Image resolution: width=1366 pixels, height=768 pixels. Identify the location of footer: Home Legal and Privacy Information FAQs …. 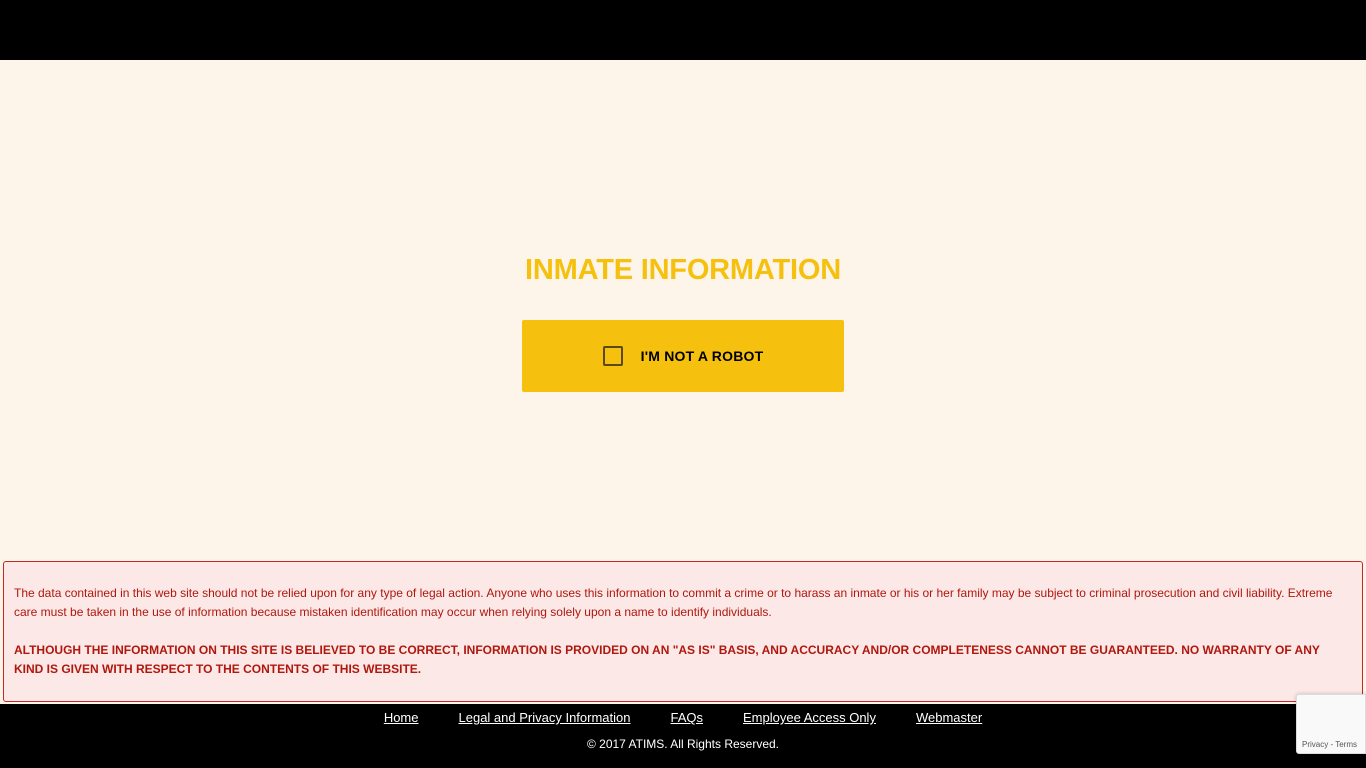
(683, 736).